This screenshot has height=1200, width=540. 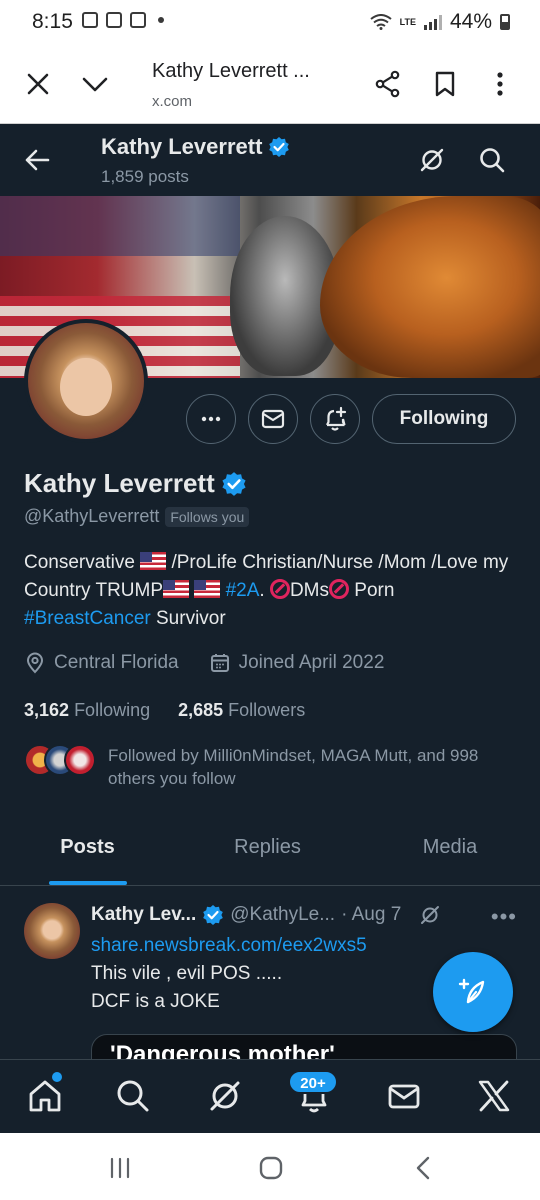 What do you see at coordinates (188, 618) in the screenshot?
I see `bio-text: Survivor` at bounding box center [188, 618].